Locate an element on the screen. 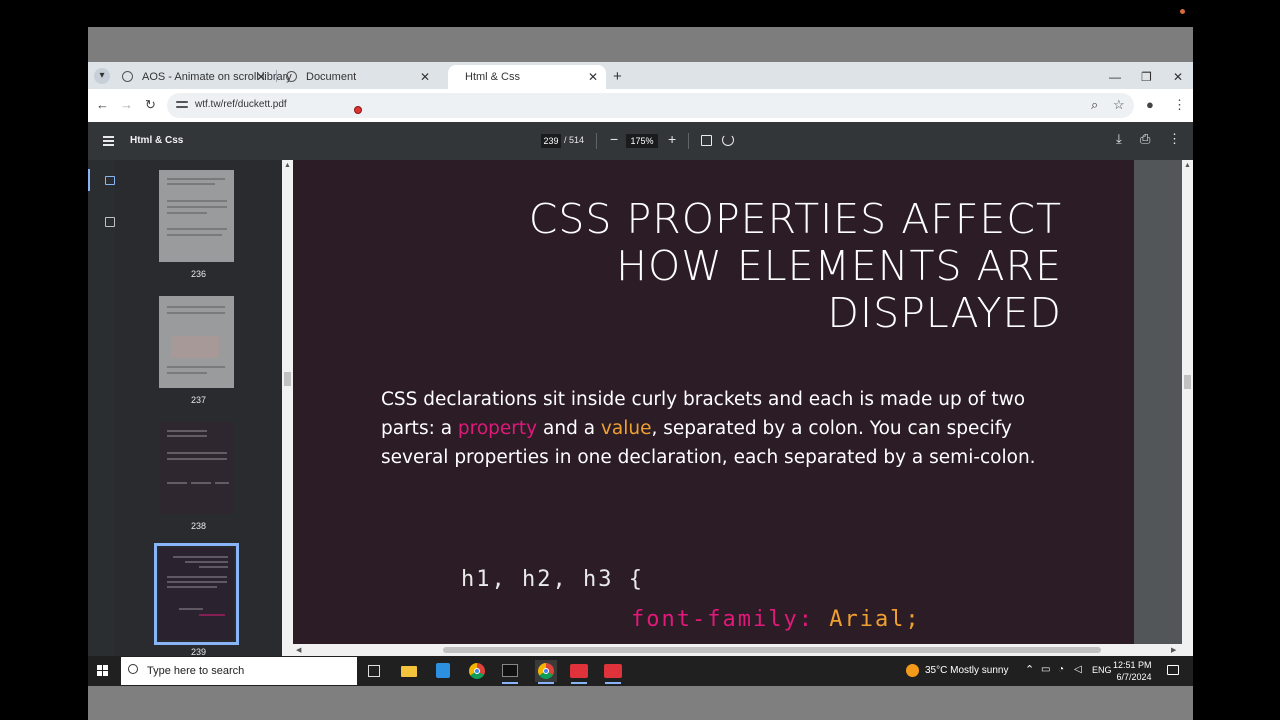  hamburger-menu-icon is located at coordinates (108, 141).